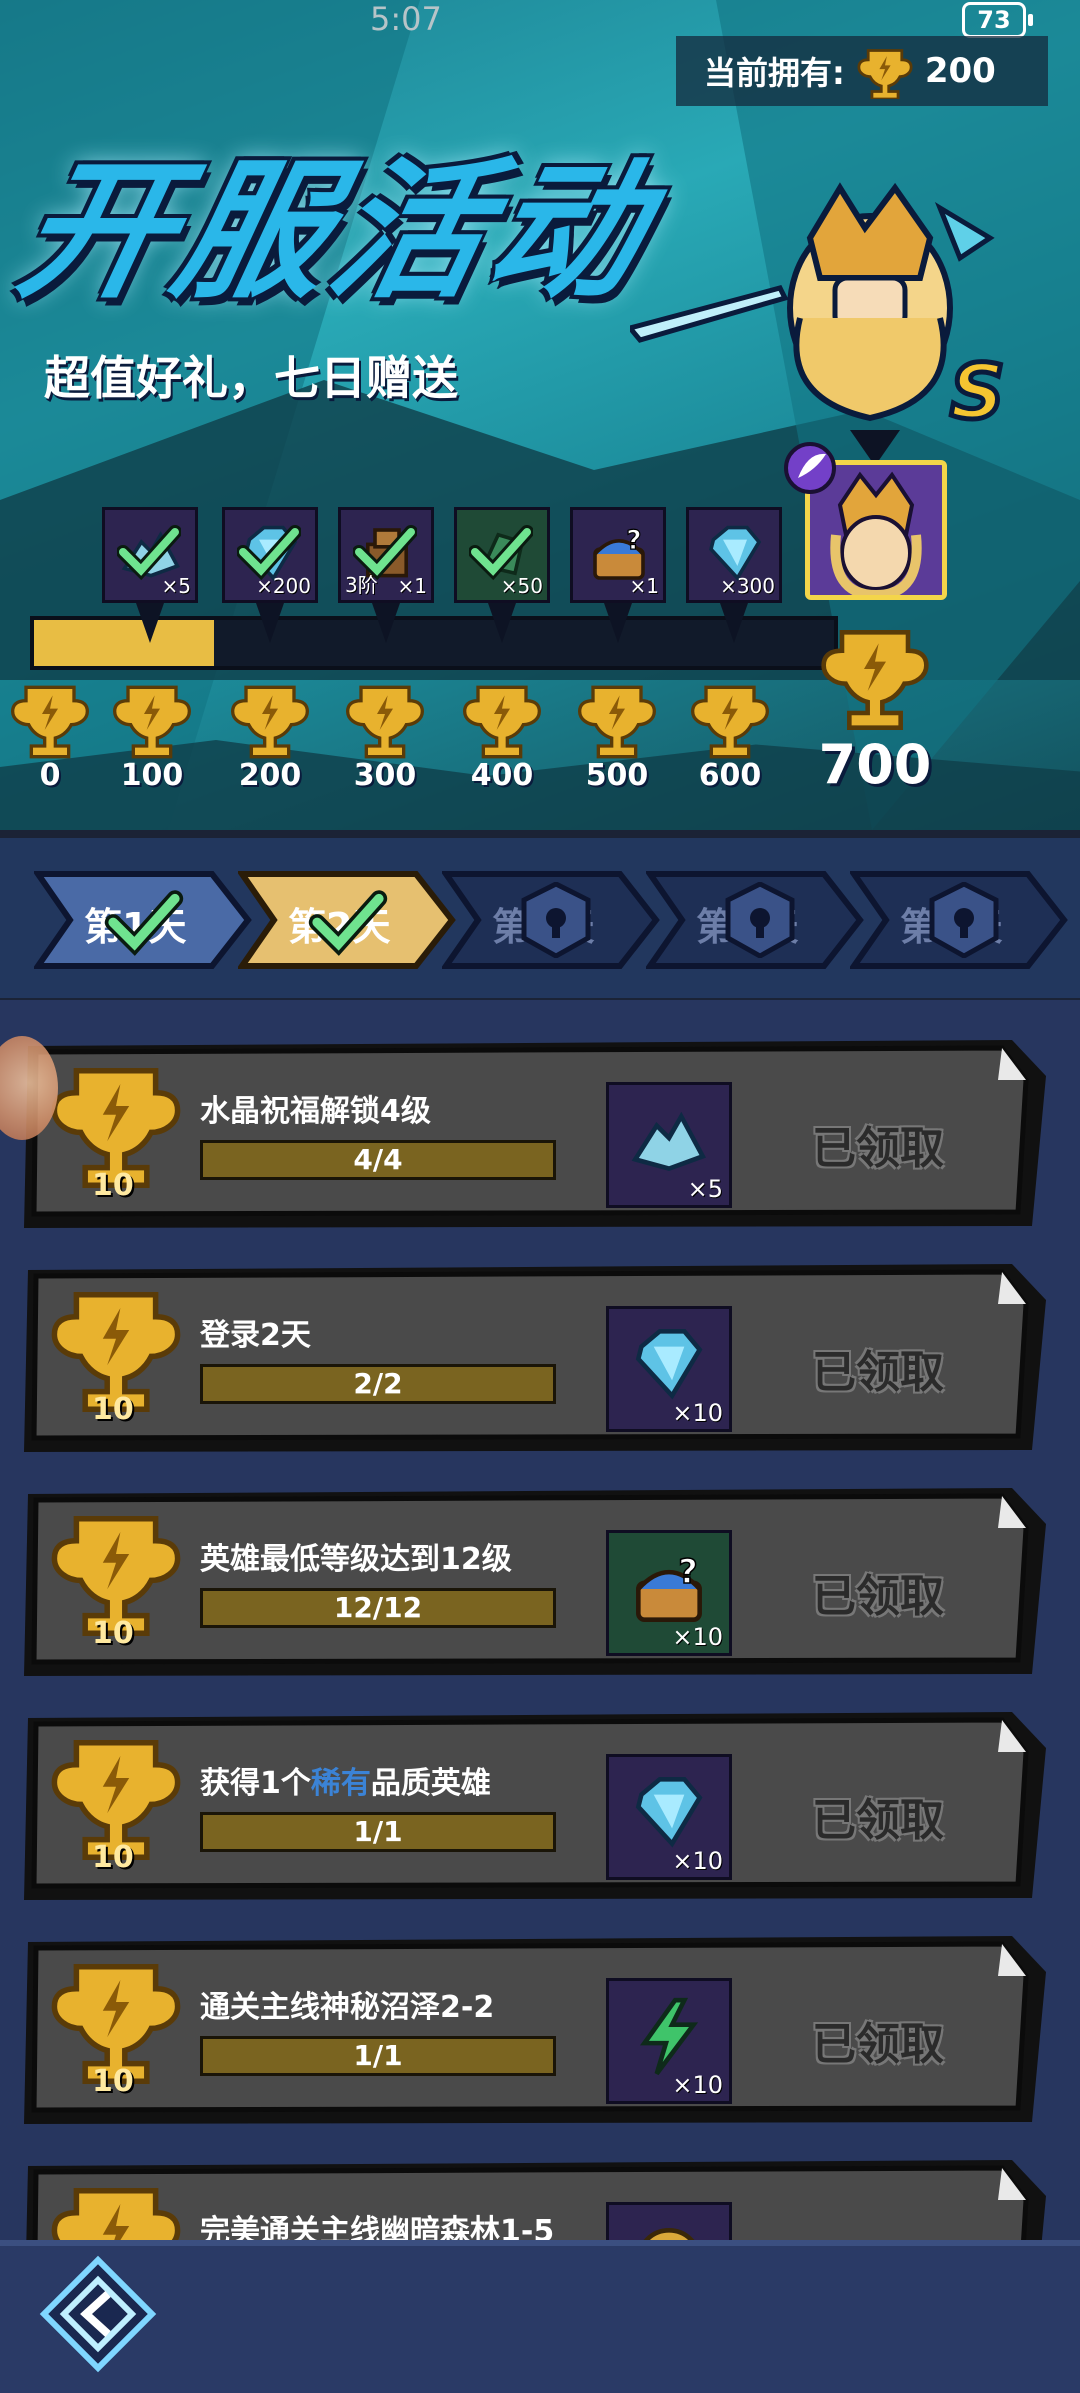  What do you see at coordinates (378, 1384) in the screenshot?
I see `quest-progress: 2/2` at bounding box center [378, 1384].